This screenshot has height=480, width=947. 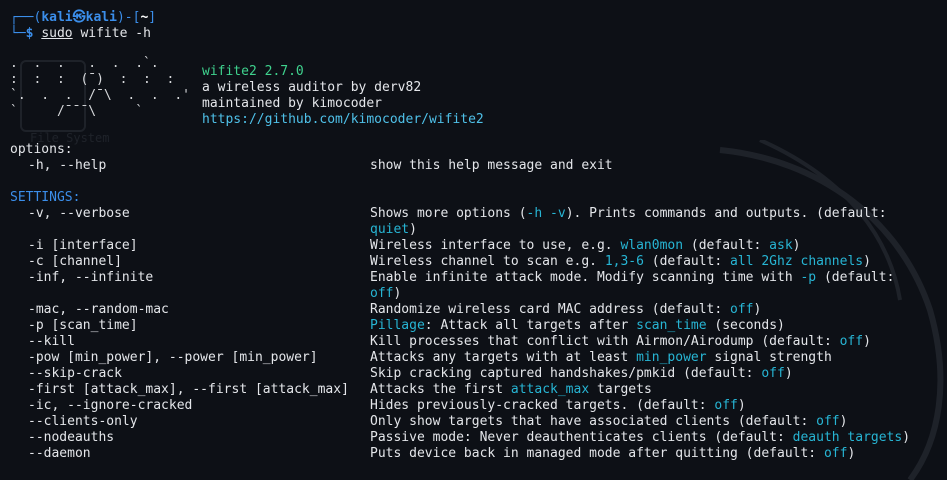 What do you see at coordinates (101, 17) in the screenshot?
I see `prompt-host: kali` at bounding box center [101, 17].